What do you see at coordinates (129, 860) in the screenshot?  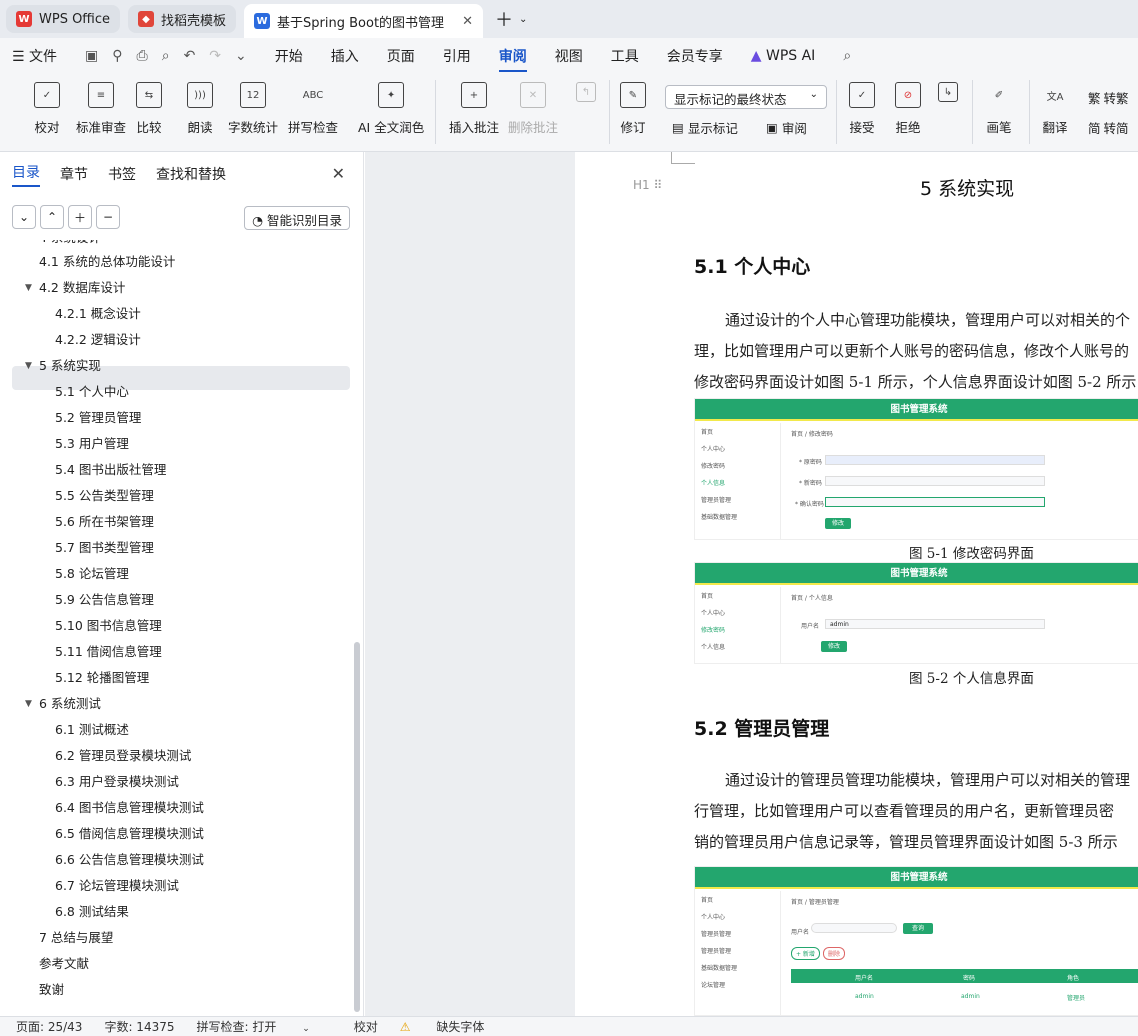 I see `toc-item: 6.6 公告信息管理模块测试` at bounding box center [129, 860].